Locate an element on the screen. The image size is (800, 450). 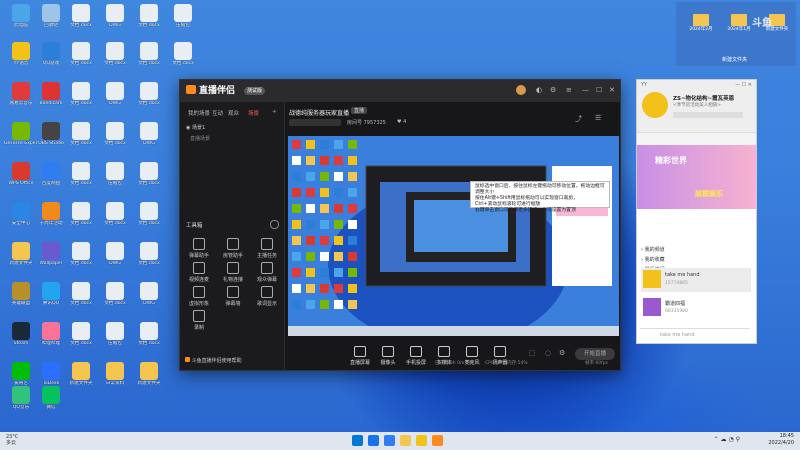
app-shortcut: 网易云音乐 is located at coordinates (21, 94).